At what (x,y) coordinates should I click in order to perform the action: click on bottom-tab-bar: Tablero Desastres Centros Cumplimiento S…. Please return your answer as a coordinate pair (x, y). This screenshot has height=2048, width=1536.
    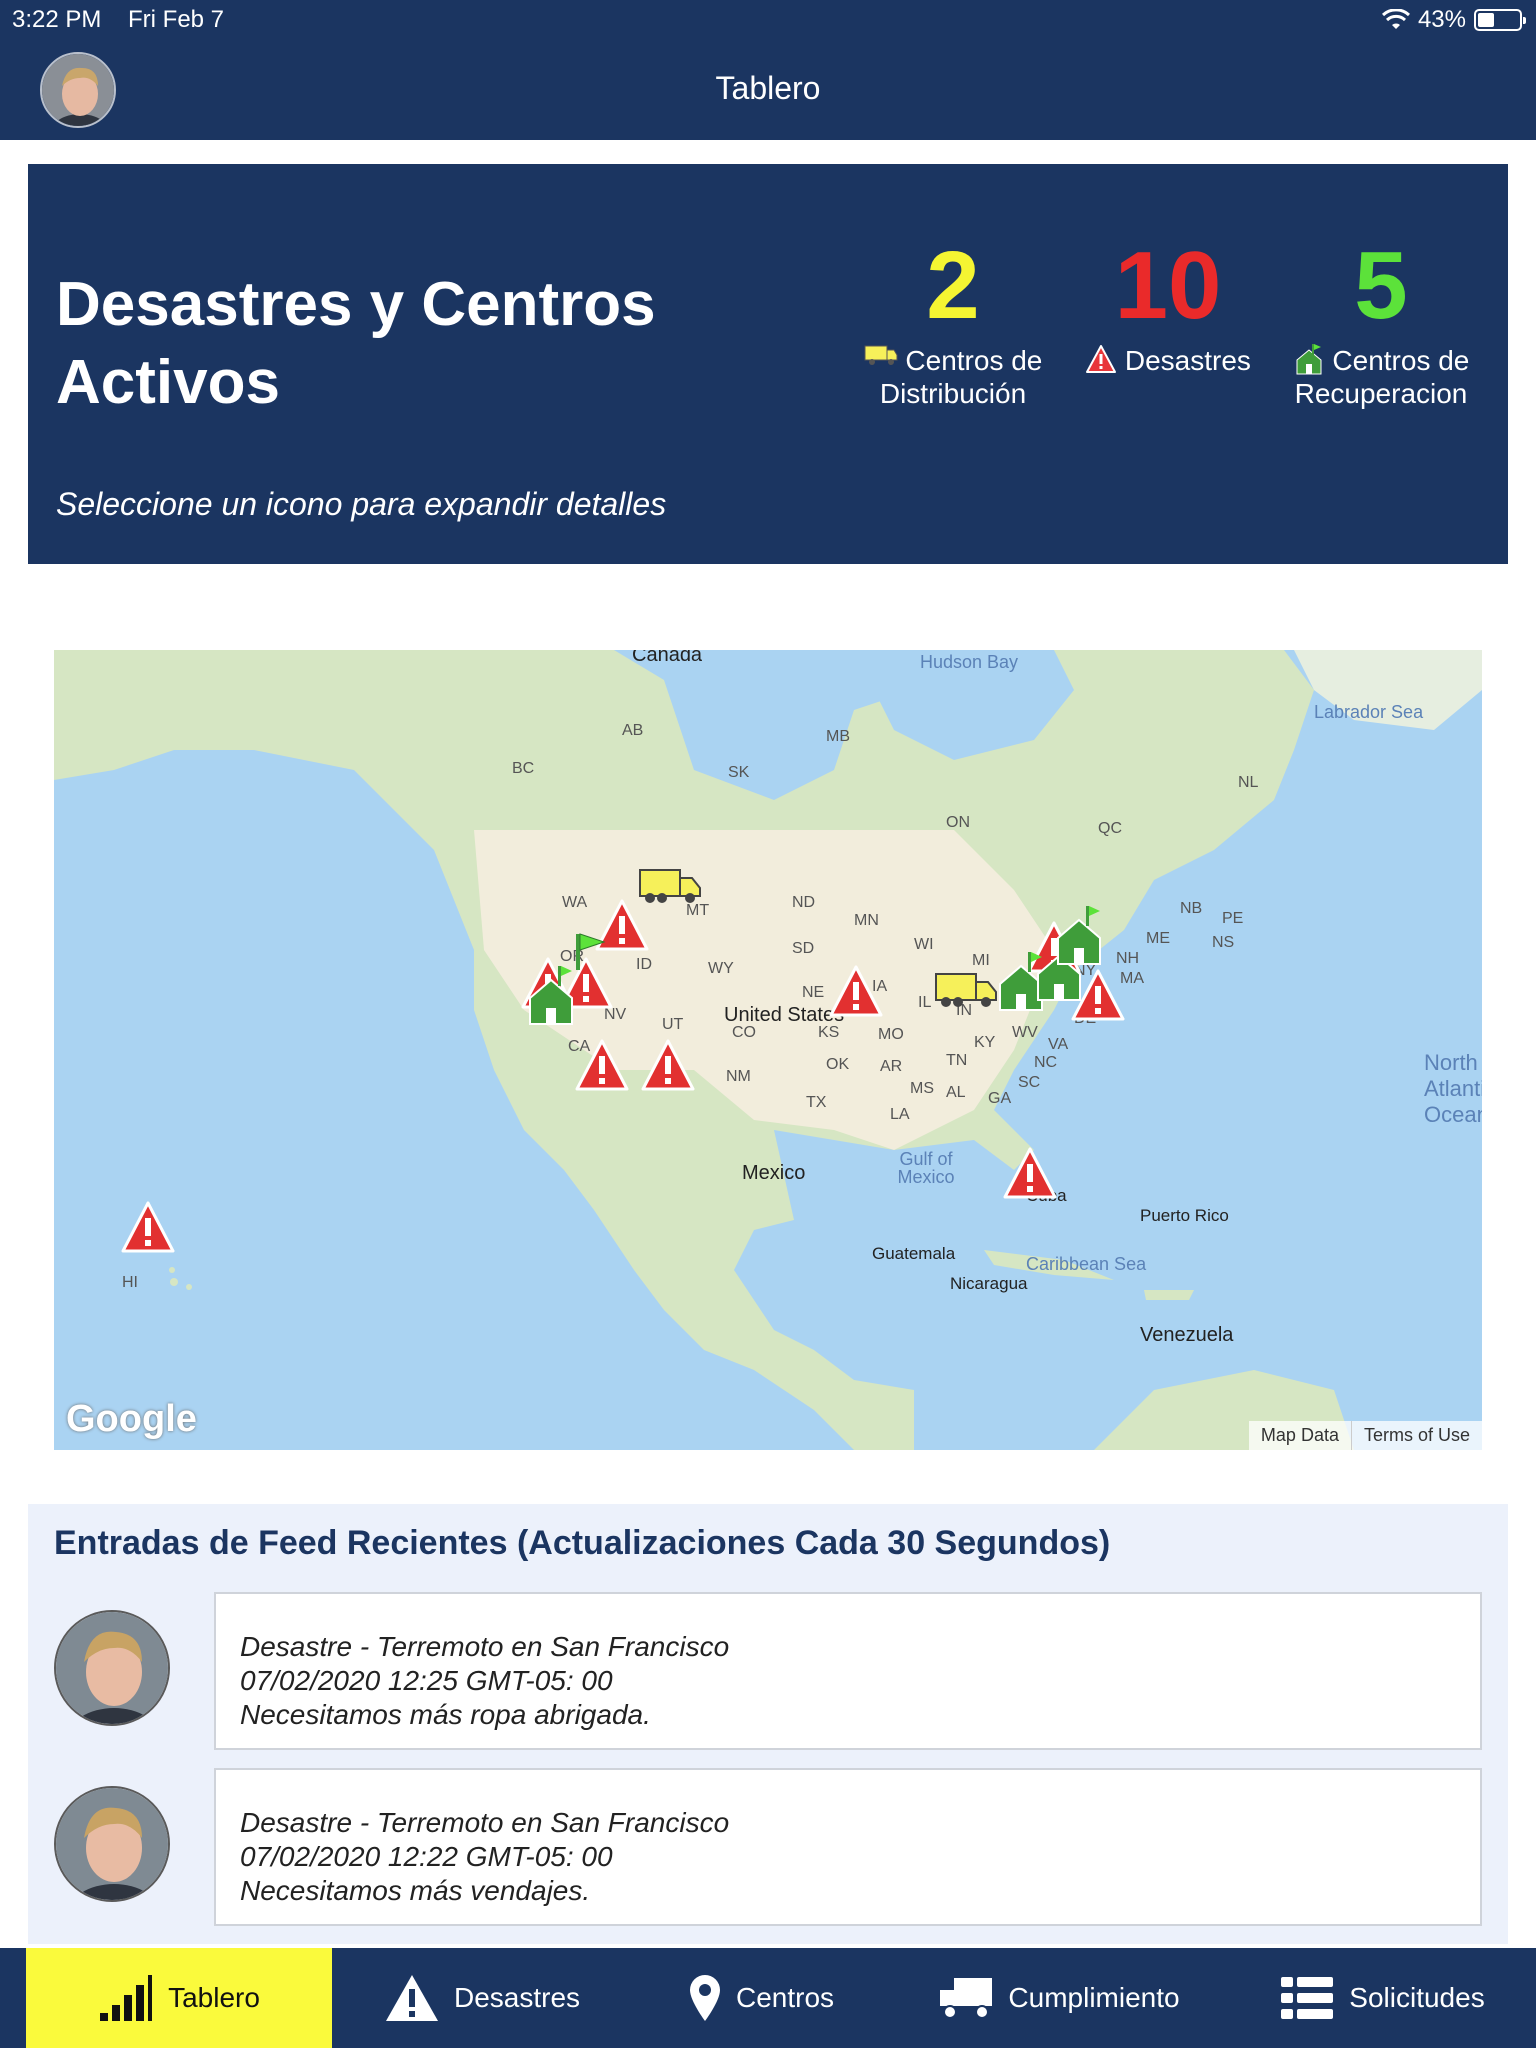
    Looking at the image, I should click on (768, 1998).